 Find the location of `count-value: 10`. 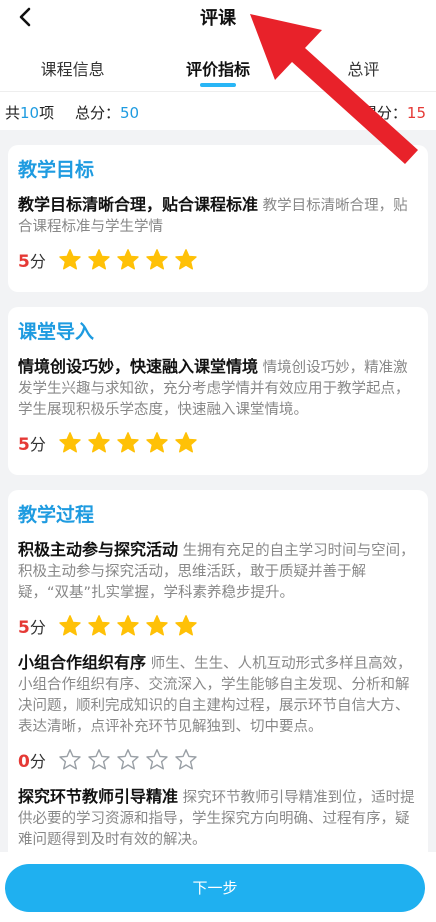

count-value: 10 is located at coordinates (30, 113).